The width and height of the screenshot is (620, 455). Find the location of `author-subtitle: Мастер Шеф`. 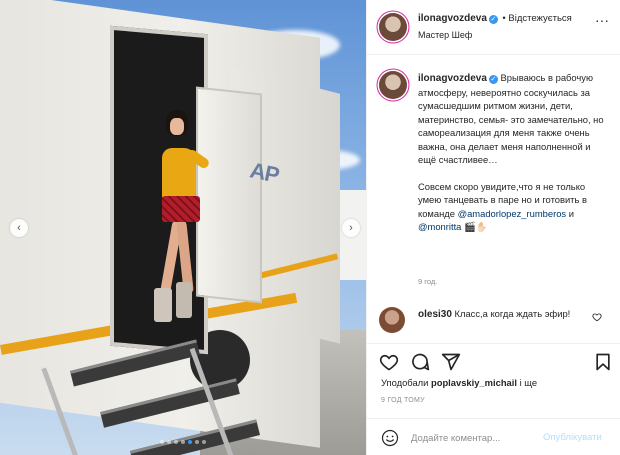

author-subtitle: Мастер Шеф is located at coordinates (445, 35).